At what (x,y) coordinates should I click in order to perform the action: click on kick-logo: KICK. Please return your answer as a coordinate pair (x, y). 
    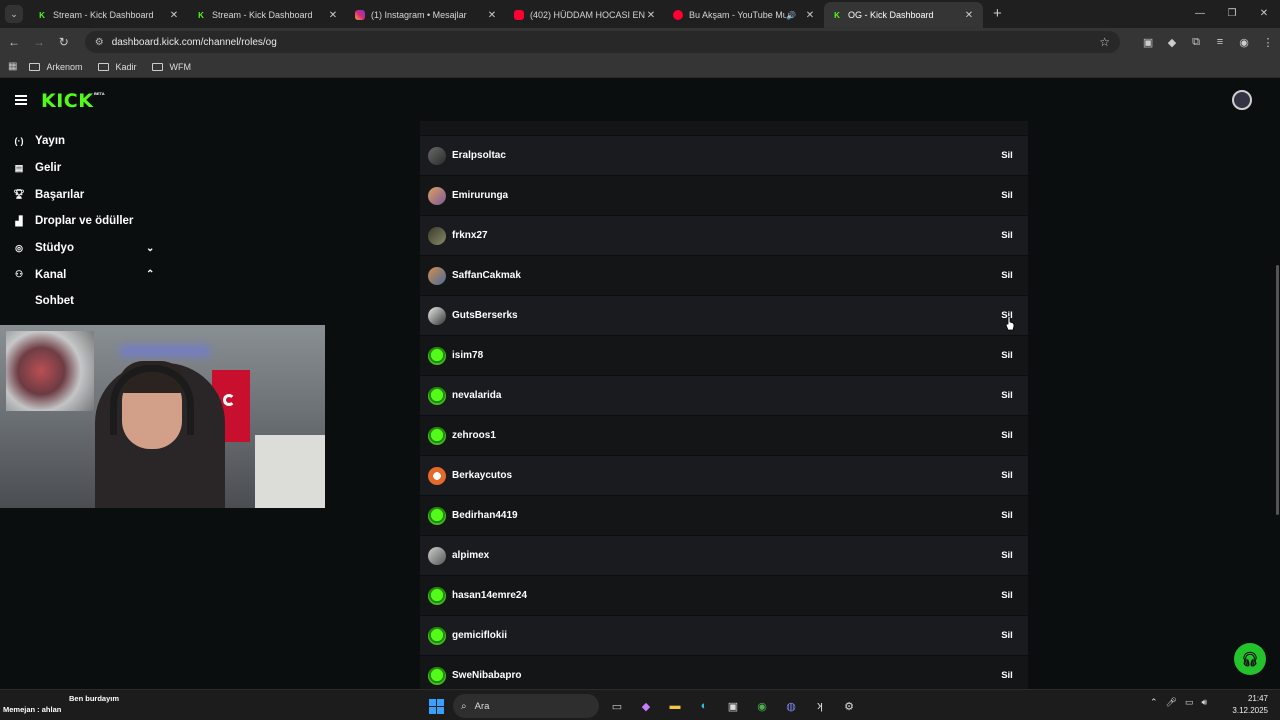
    Looking at the image, I should click on (67, 101).